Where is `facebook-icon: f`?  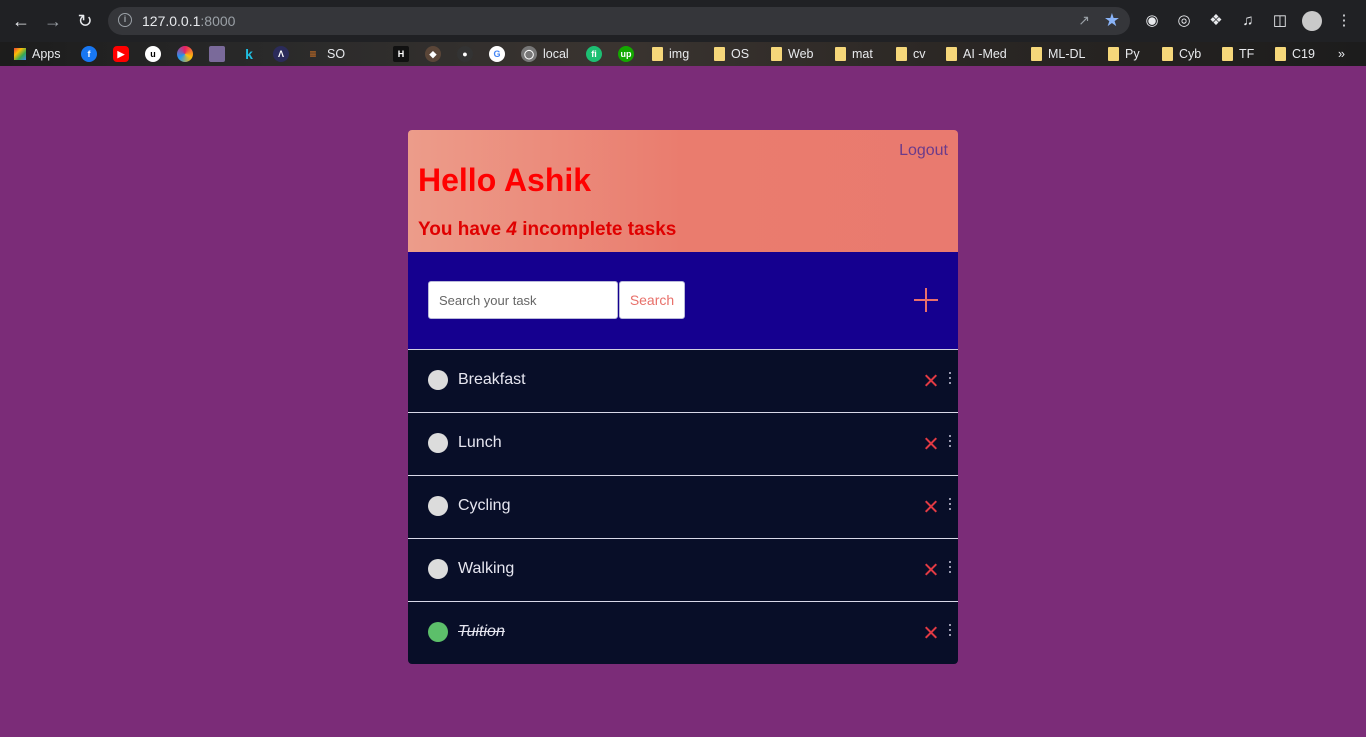 facebook-icon: f is located at coordinates (89, 54).